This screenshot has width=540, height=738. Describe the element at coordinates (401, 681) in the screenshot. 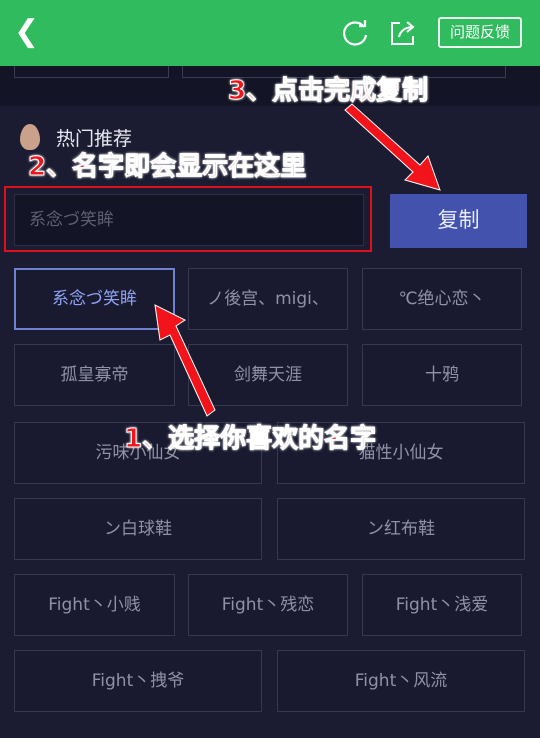

I see `name-tile: Fight丶风流` at that location.